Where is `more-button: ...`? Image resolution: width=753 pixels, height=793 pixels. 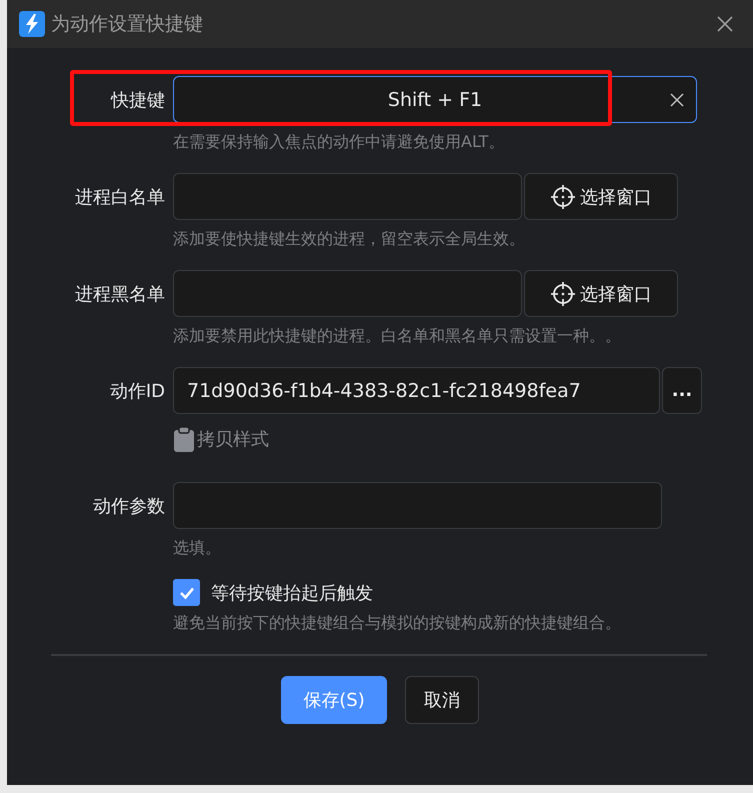
more-button: ... is located at coordinates (682, 390).